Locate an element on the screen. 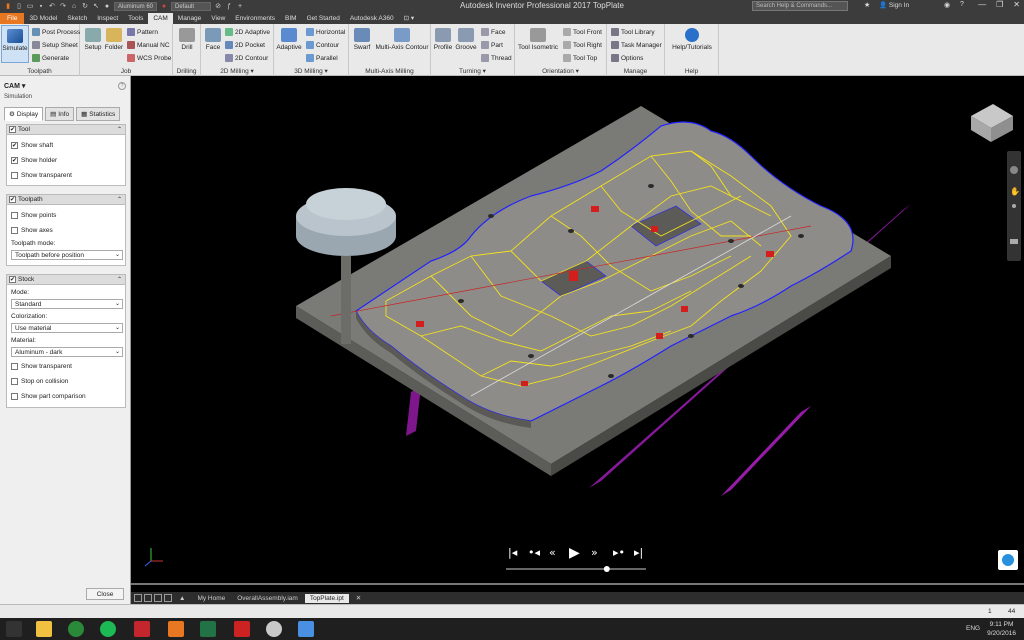 This screenshot has height=640, width=1024. tab-file: File is located at coordinates (12, 18).